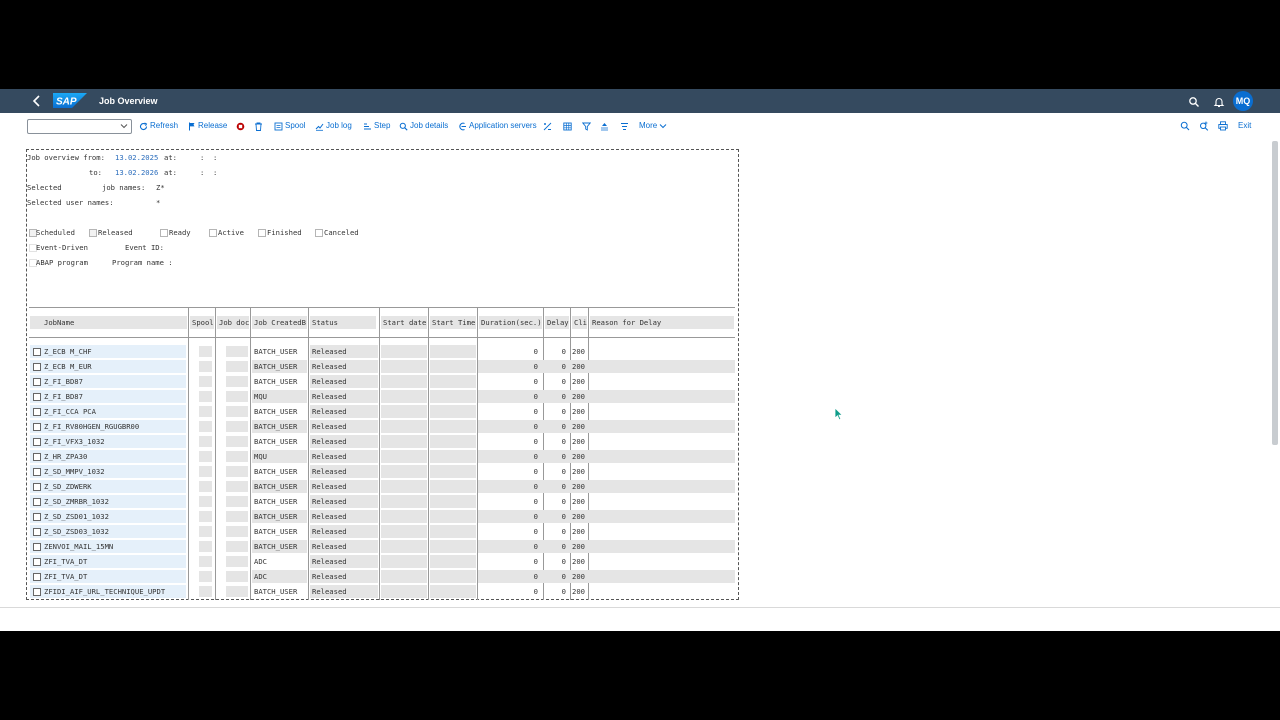 The image size is (1280, 720). I want to click on column-header-jobname: JobName, so click(108, 322).